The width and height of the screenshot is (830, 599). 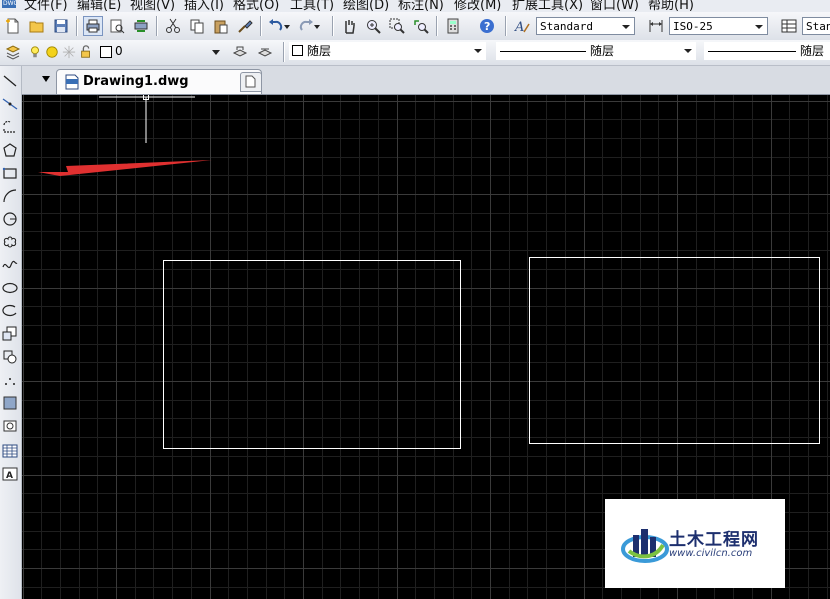 What do you see at coordinates (72, 82) in the screenshot?
I see `dwg-file-icon` at bounding box center [72, 82].